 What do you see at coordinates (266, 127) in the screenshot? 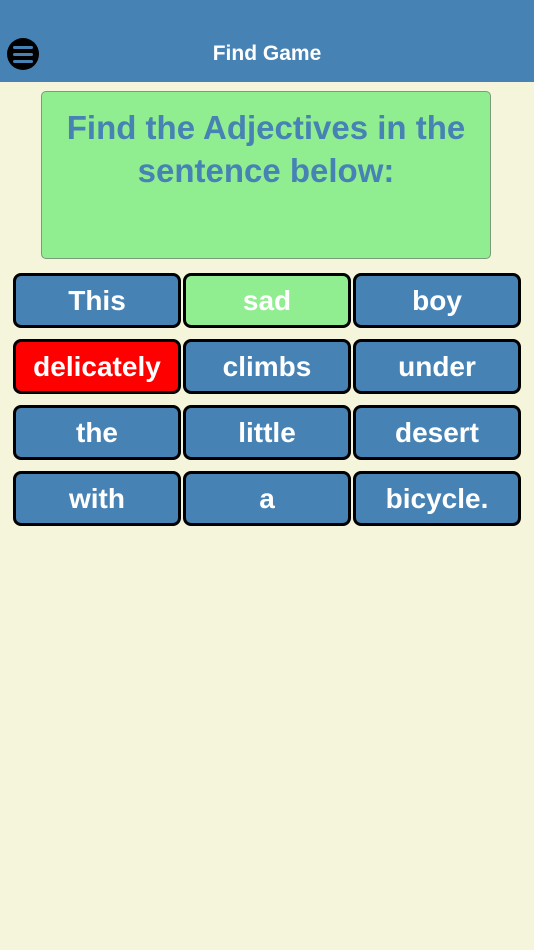
I see `instruction-line-1: Find the Adjectives in the` at bounding box center [266, 127].